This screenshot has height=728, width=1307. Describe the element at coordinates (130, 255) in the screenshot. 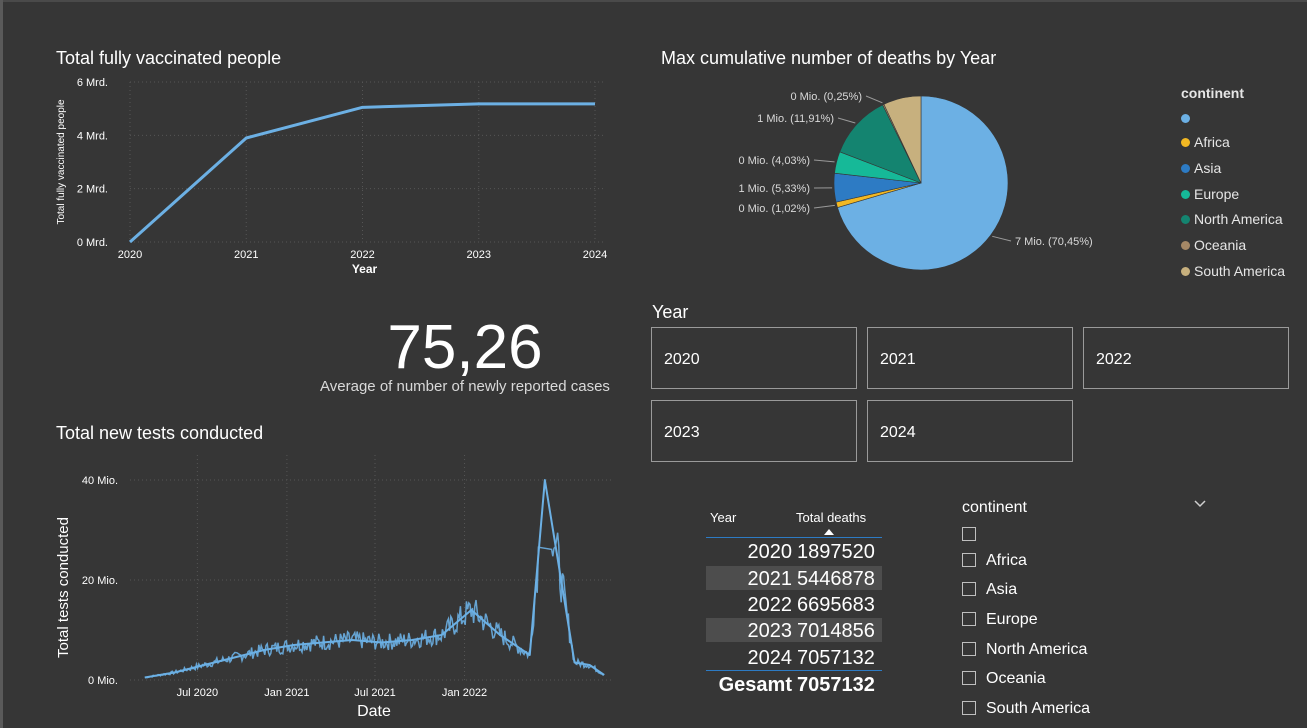

I see `x-tick-label: 2020` at that location.